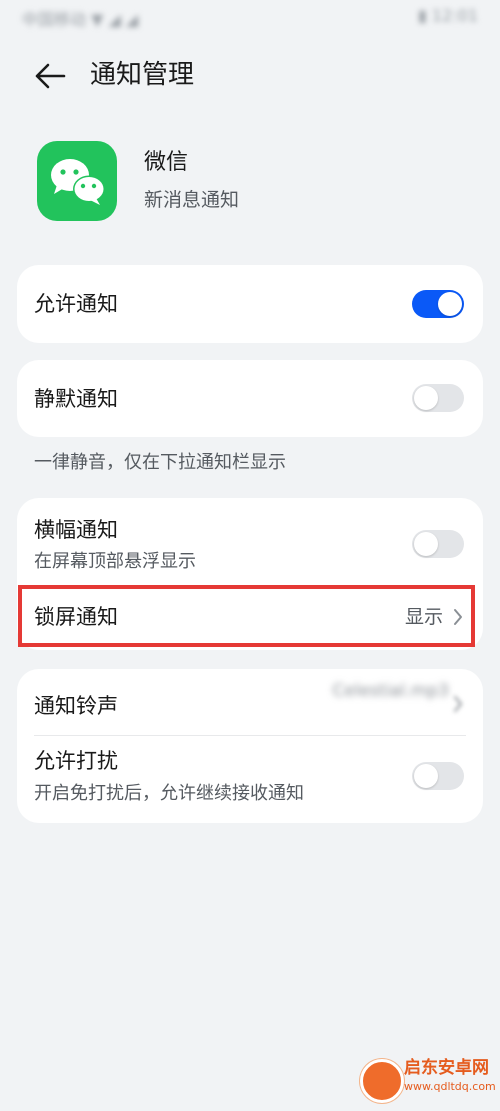  I want to click on status-carrier: 中国移动 ▼ ◢ ◢, so click(80, 19).